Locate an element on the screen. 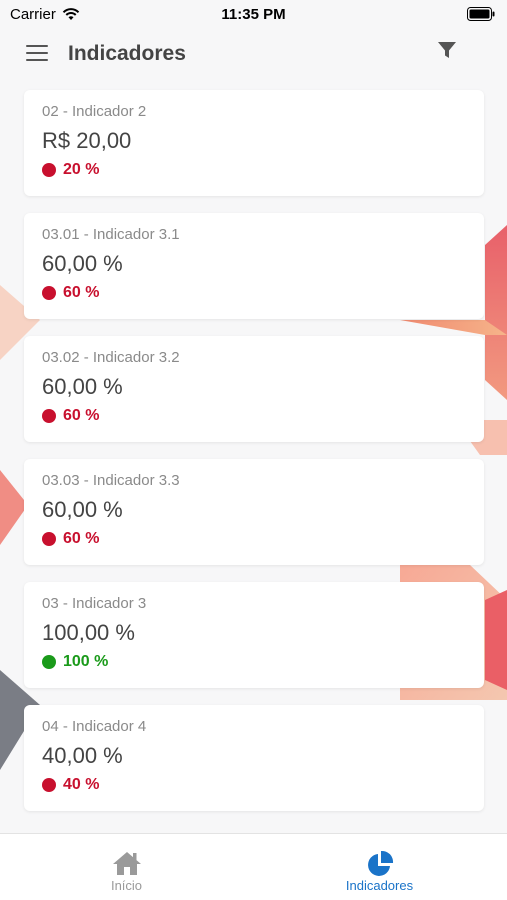 This screenshot has width=507, height=900. indicator-value: 100,00 % is located at coordinates (88, 632).